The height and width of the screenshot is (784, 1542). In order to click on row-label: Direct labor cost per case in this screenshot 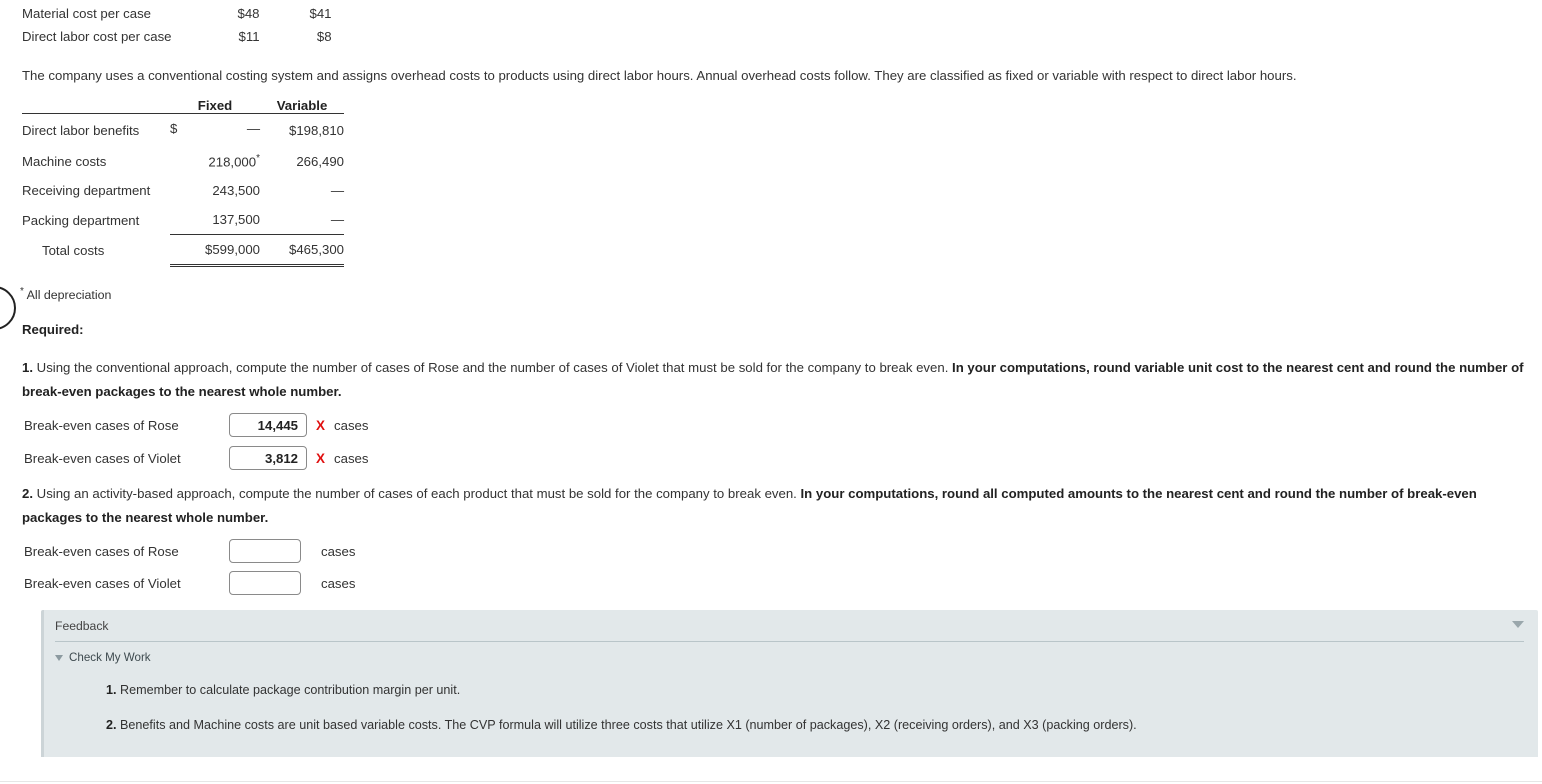, I will do `click(97, 36)`.